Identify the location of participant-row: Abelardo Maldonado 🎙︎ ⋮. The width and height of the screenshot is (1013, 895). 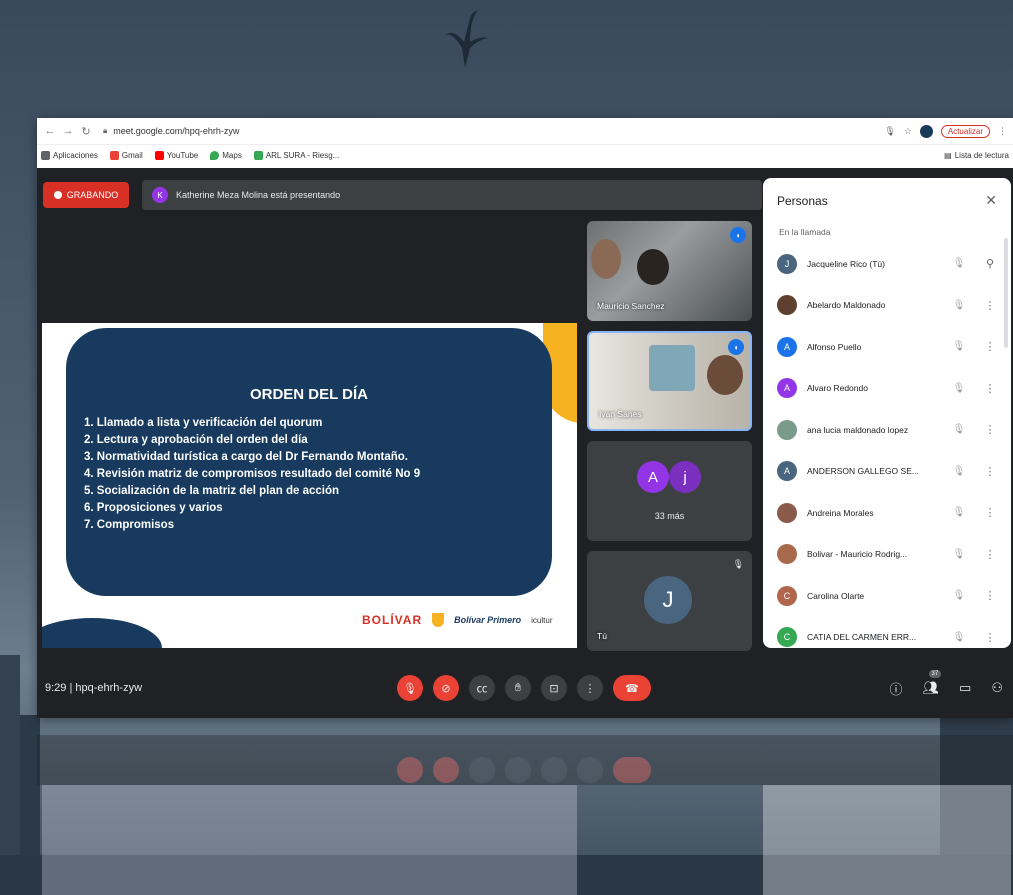
(887, 306).